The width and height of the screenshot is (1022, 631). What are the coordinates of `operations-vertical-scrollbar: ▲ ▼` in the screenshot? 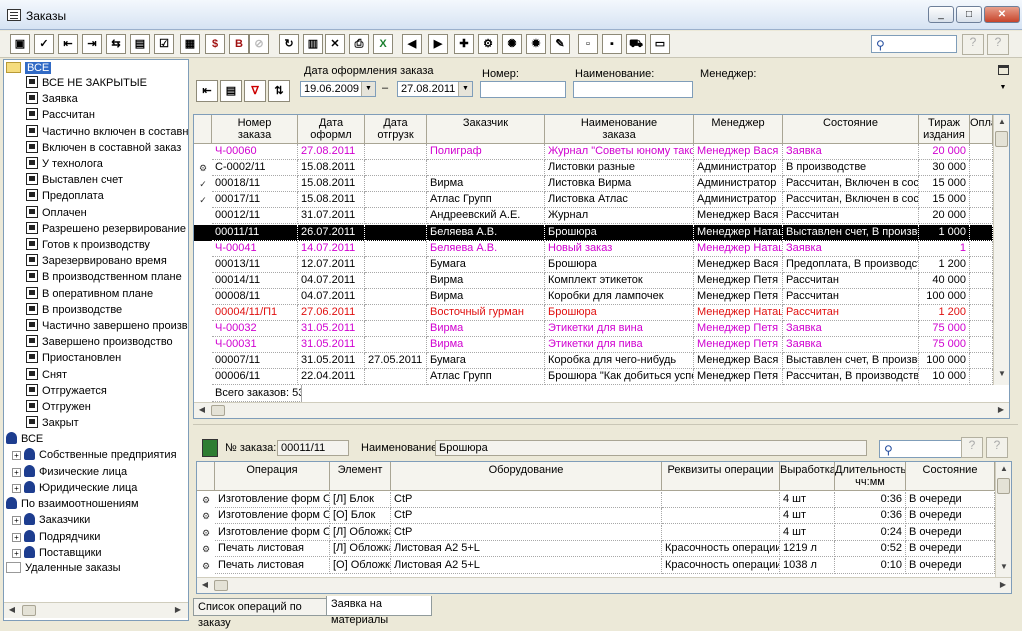 It's located at (1003, 519).